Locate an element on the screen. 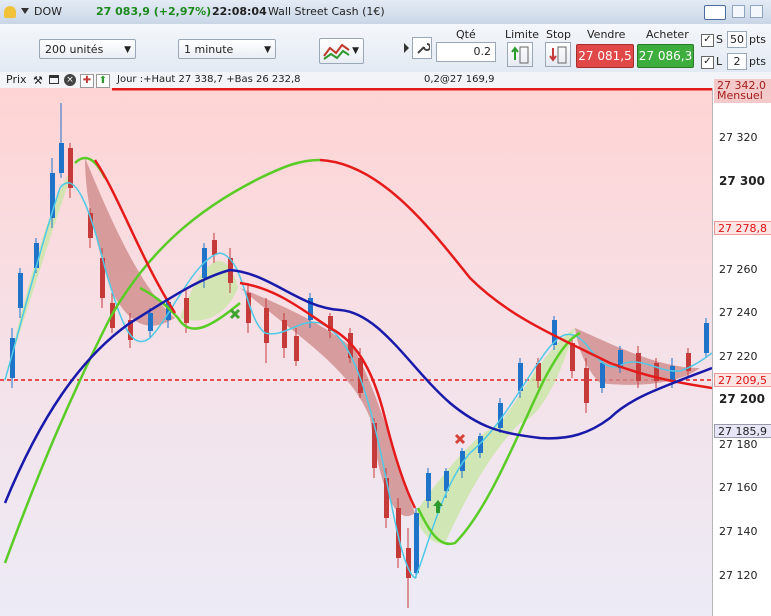 Image resolution: width=771 pixels, height=616 pixels. l-points-value: 2 is located at coordinates (737, 61).